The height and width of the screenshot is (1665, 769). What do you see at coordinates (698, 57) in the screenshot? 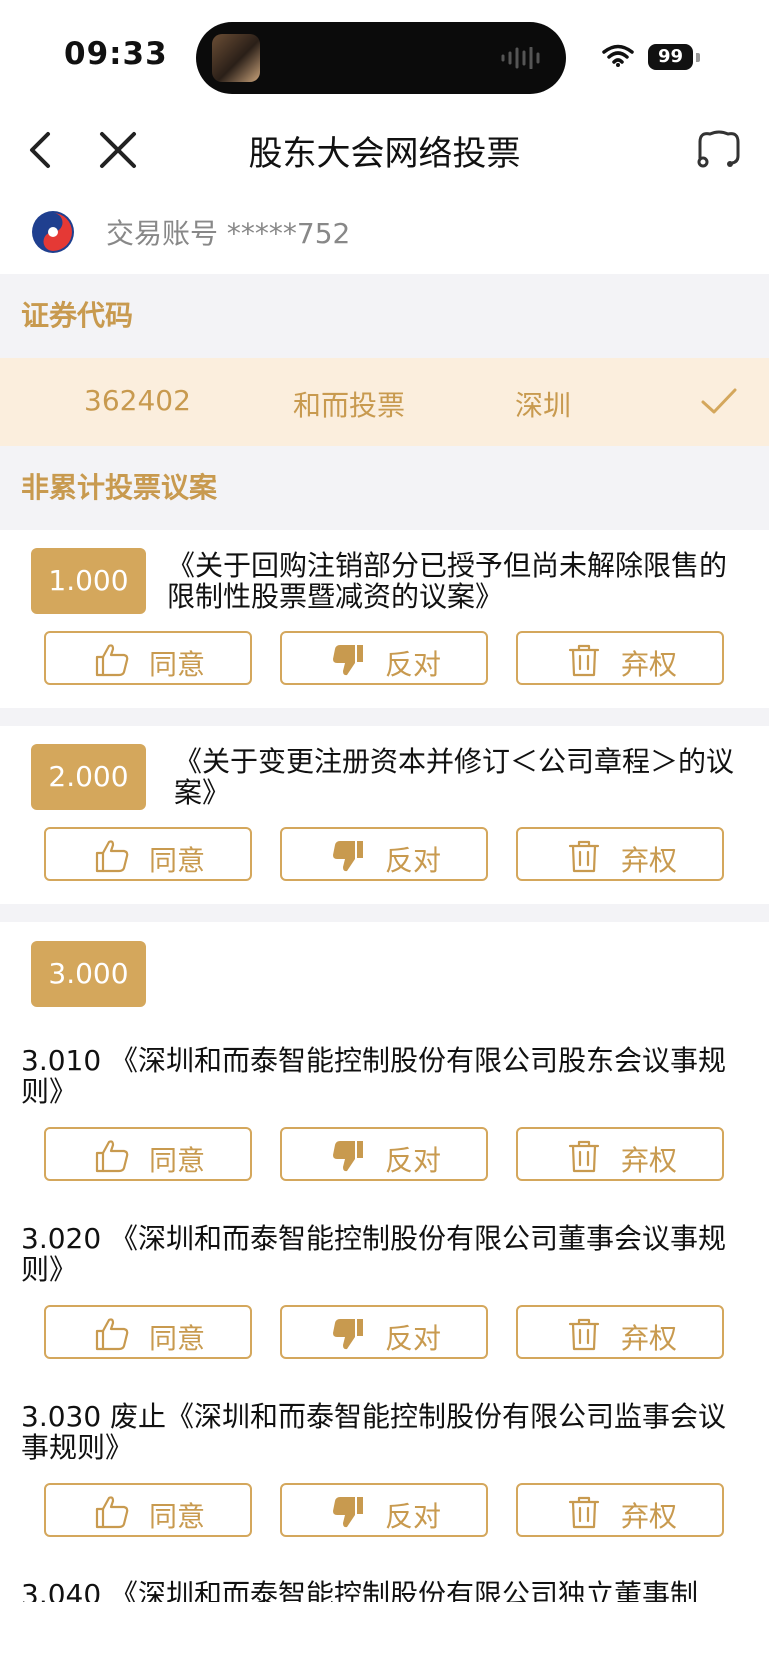
I see `battery-tip` at bounding box center [698, 57].